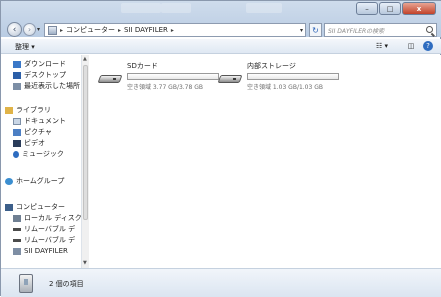 This screenshot has height=297, width=441. Describe the element at coordinates (9, 181) in the screenshot. I see `homegroup-icon` at that location.